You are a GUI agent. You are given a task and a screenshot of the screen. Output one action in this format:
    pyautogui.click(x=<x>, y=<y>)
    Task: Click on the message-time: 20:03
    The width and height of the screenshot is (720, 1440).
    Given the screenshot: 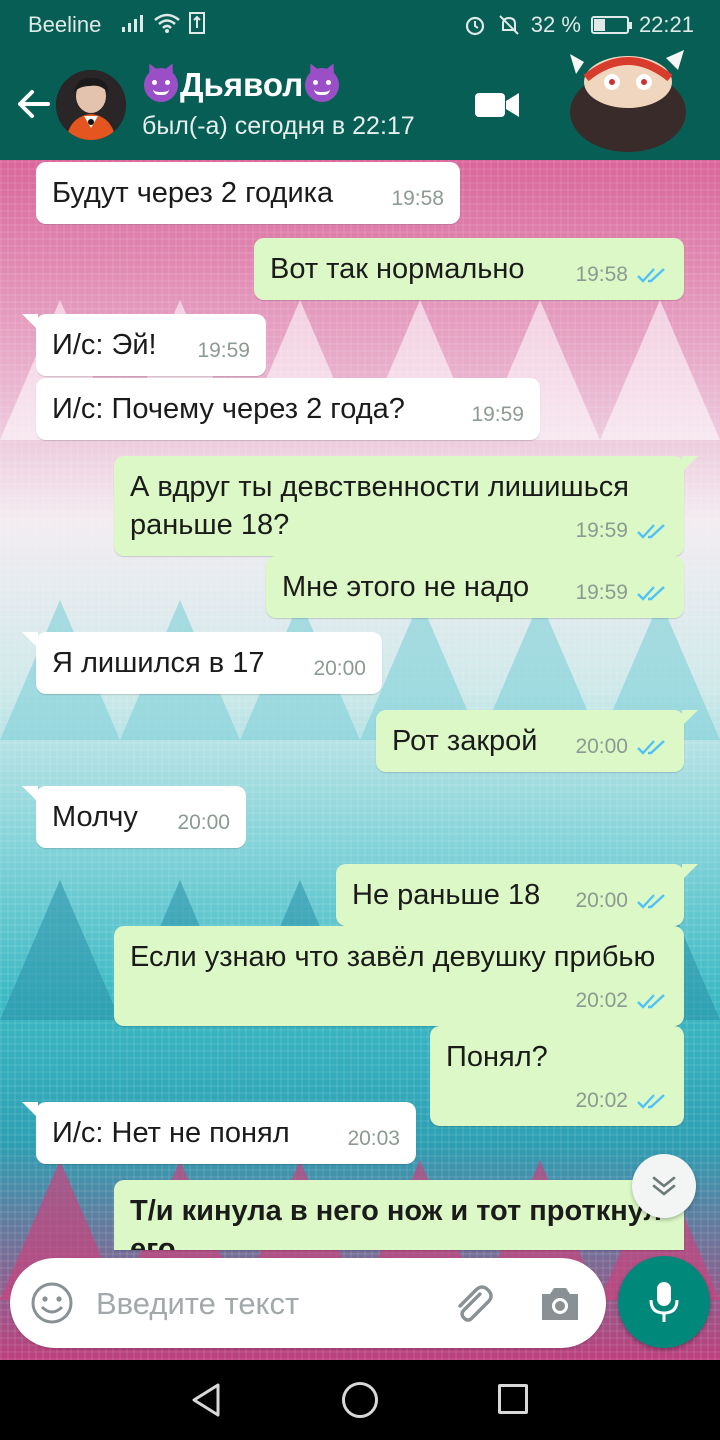 What is the action you would take?
    pyautogui.click(x=373, y=1138)
    